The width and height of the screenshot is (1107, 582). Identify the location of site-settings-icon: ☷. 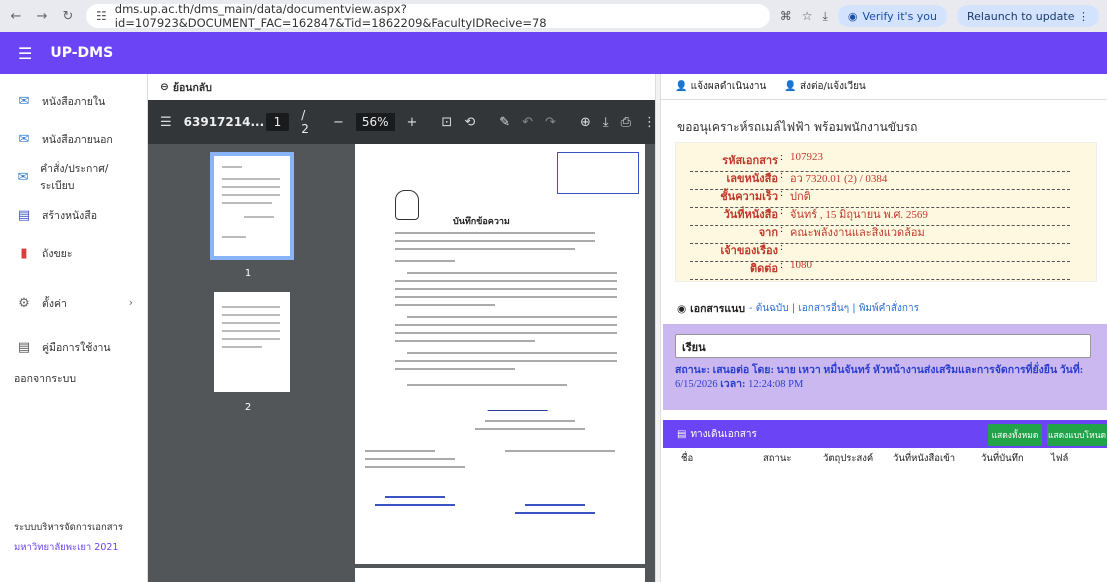
(101, 16).